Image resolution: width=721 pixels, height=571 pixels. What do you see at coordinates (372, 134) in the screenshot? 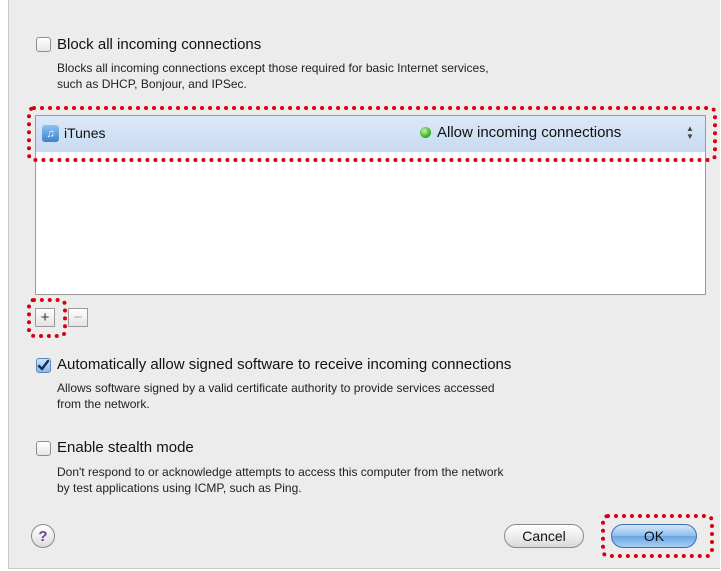
I see `highlight-app-row` at bounding box center [372, 134].